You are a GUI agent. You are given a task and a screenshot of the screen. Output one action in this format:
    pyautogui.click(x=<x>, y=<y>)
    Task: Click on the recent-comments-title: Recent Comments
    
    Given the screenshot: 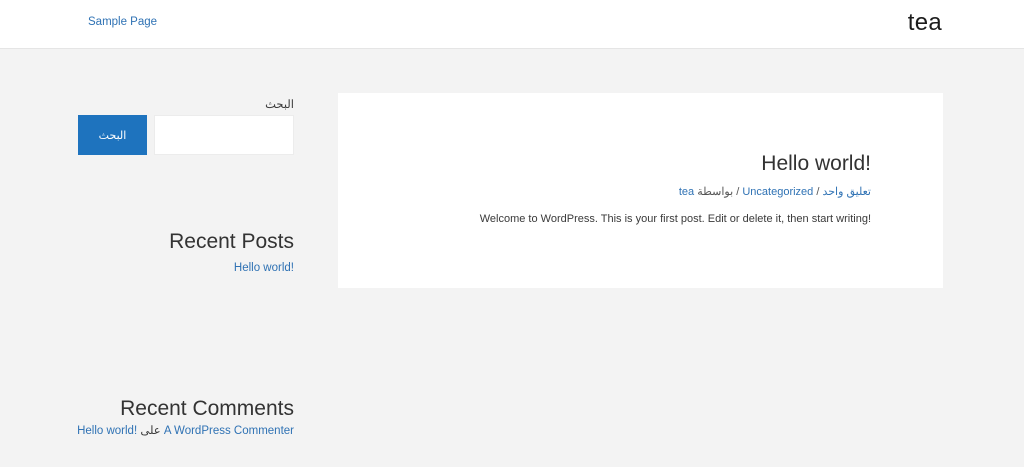 What is the action you would take?
    pyautogui.click(x=207, y=408)
    